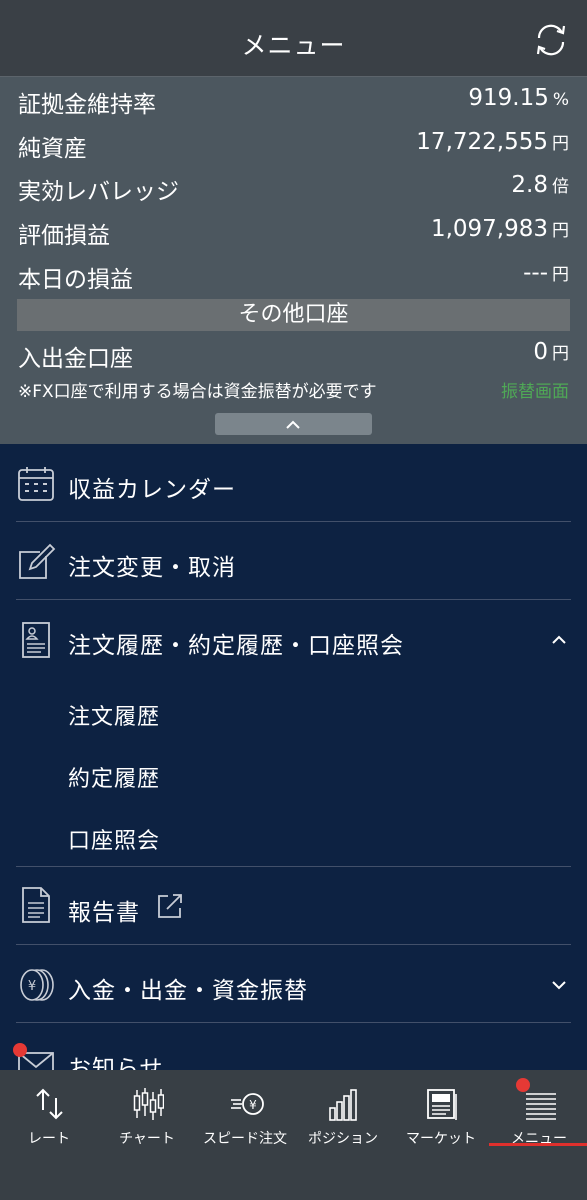 The image size is (587, 1200). I want to click on summary-label: 入出金口座, so click(75, 359).